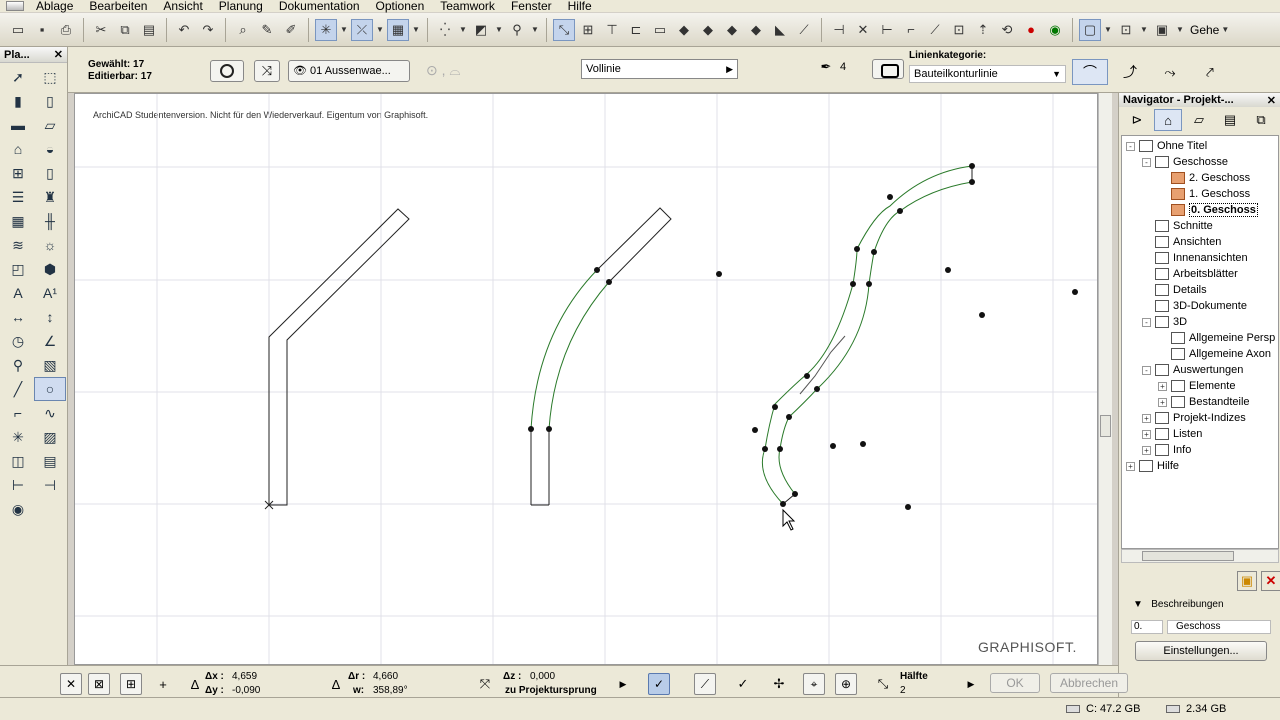  Describe the element at coordinates (18, 509) in the screenshot. I see `camera-icon: ◉` at that location.